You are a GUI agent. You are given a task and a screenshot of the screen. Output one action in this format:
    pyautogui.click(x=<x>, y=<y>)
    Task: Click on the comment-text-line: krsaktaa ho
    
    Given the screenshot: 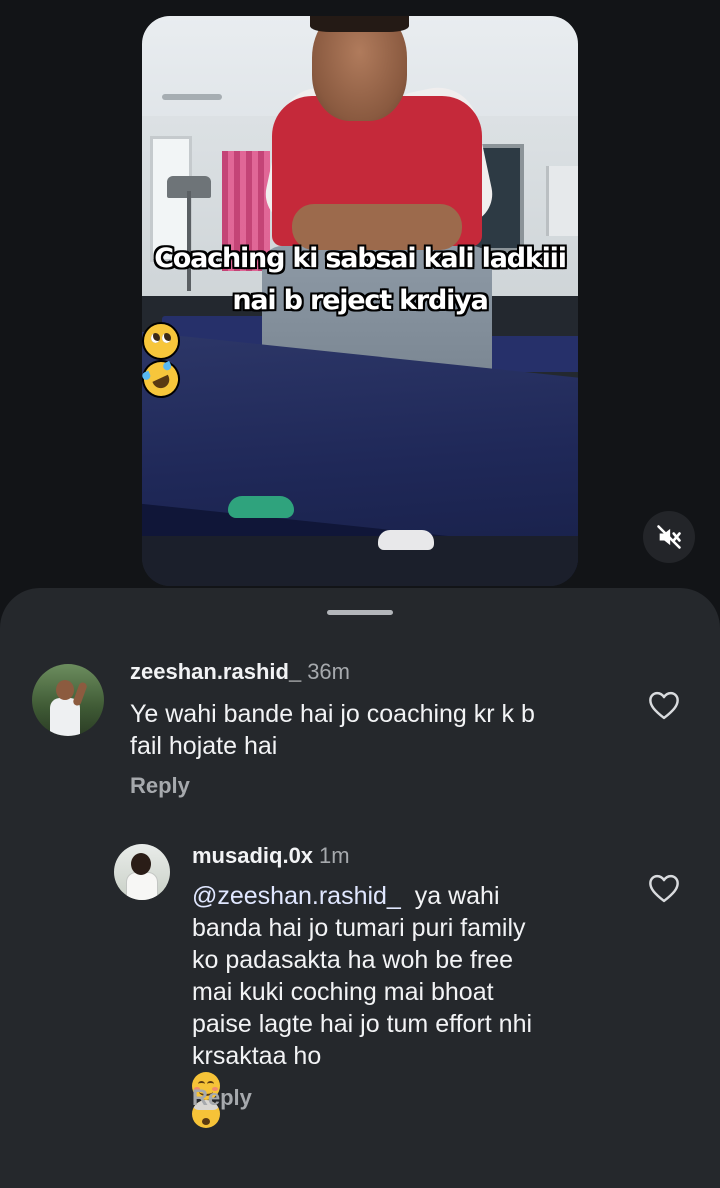 What is the action you would take?
    pyautogui.click(x=362, y=1084)
    